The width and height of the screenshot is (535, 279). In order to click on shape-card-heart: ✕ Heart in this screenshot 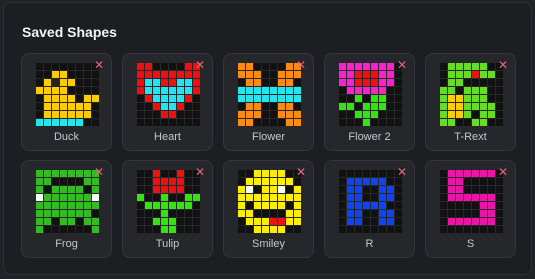, I will do `click(167, 102)`.